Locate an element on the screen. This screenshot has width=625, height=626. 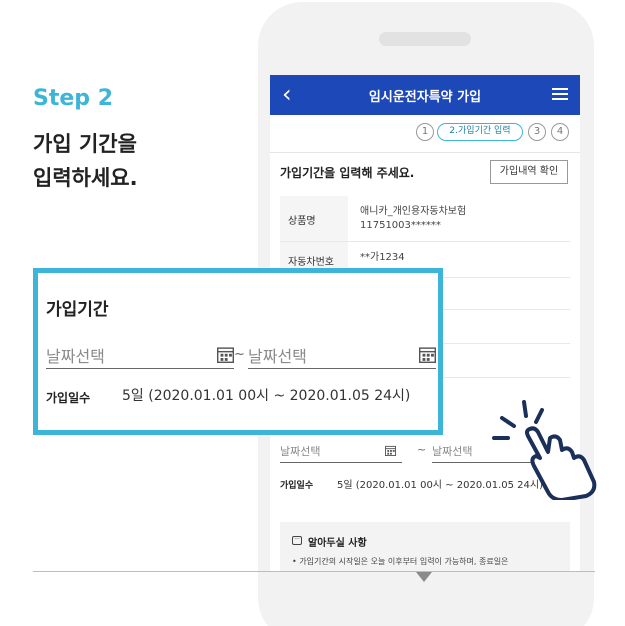
app-header: ‹ 임시운전자특약 가입 is located at coordinates (425, 95).